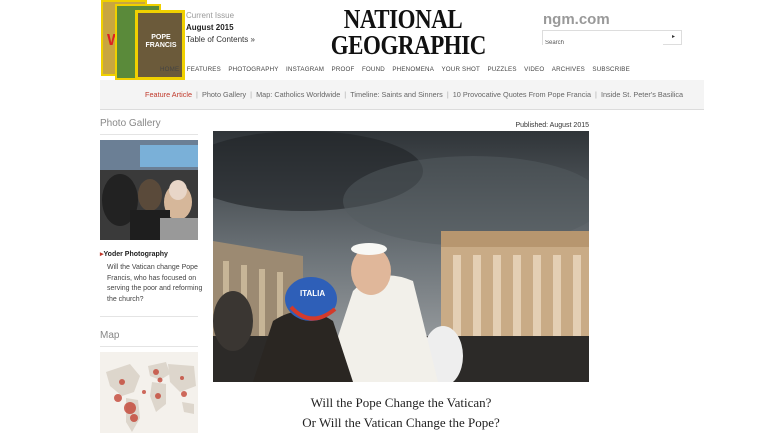  Describe the element at coordinates (642, 94) in the screenshot. I see `subnav-inside-basilica: Inside St. Peter's Basilica` at that location.